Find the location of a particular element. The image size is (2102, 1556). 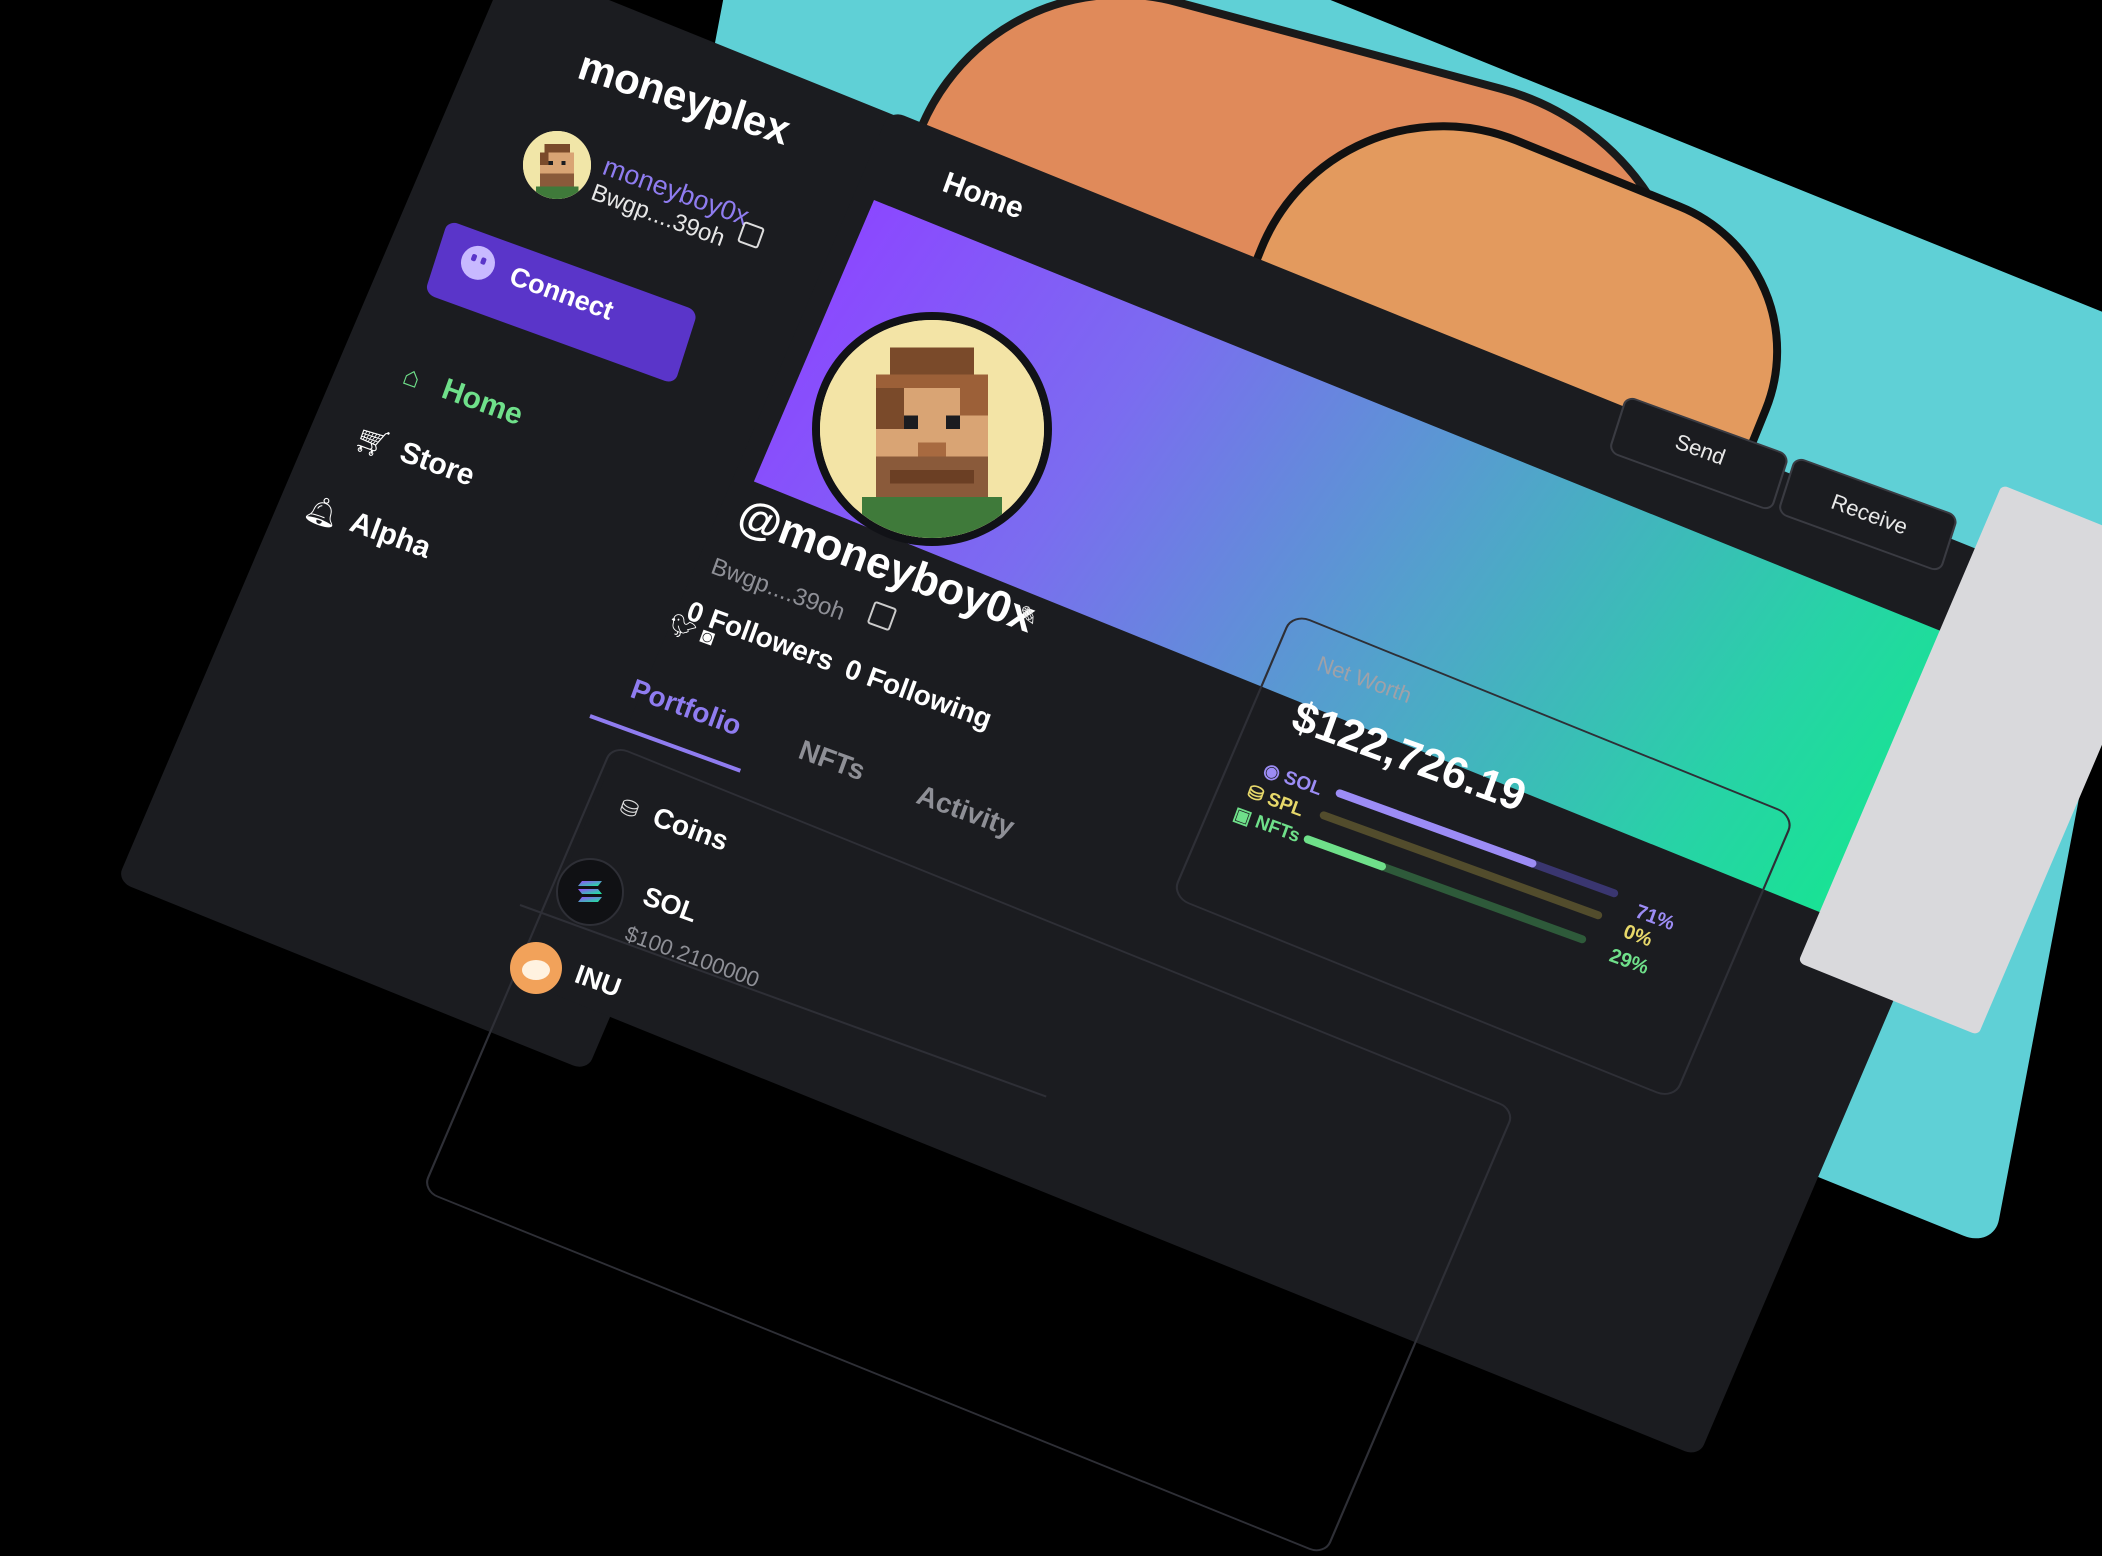

sol-logo-icon is located at coordinates (590, 892).